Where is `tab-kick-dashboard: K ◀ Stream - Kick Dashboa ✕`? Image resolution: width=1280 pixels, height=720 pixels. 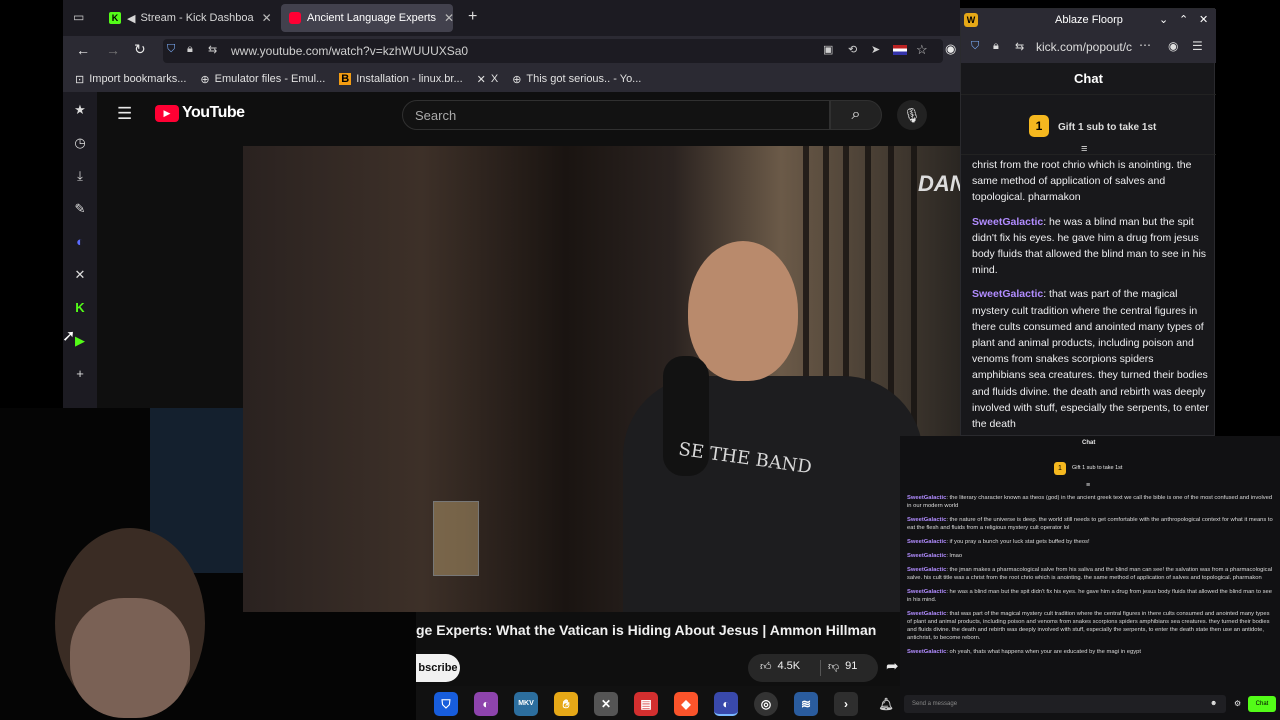 tab-kick-dashboard: K ◀ Stream - Kick Dashboa ✕ is located at coordinates (187, 18).